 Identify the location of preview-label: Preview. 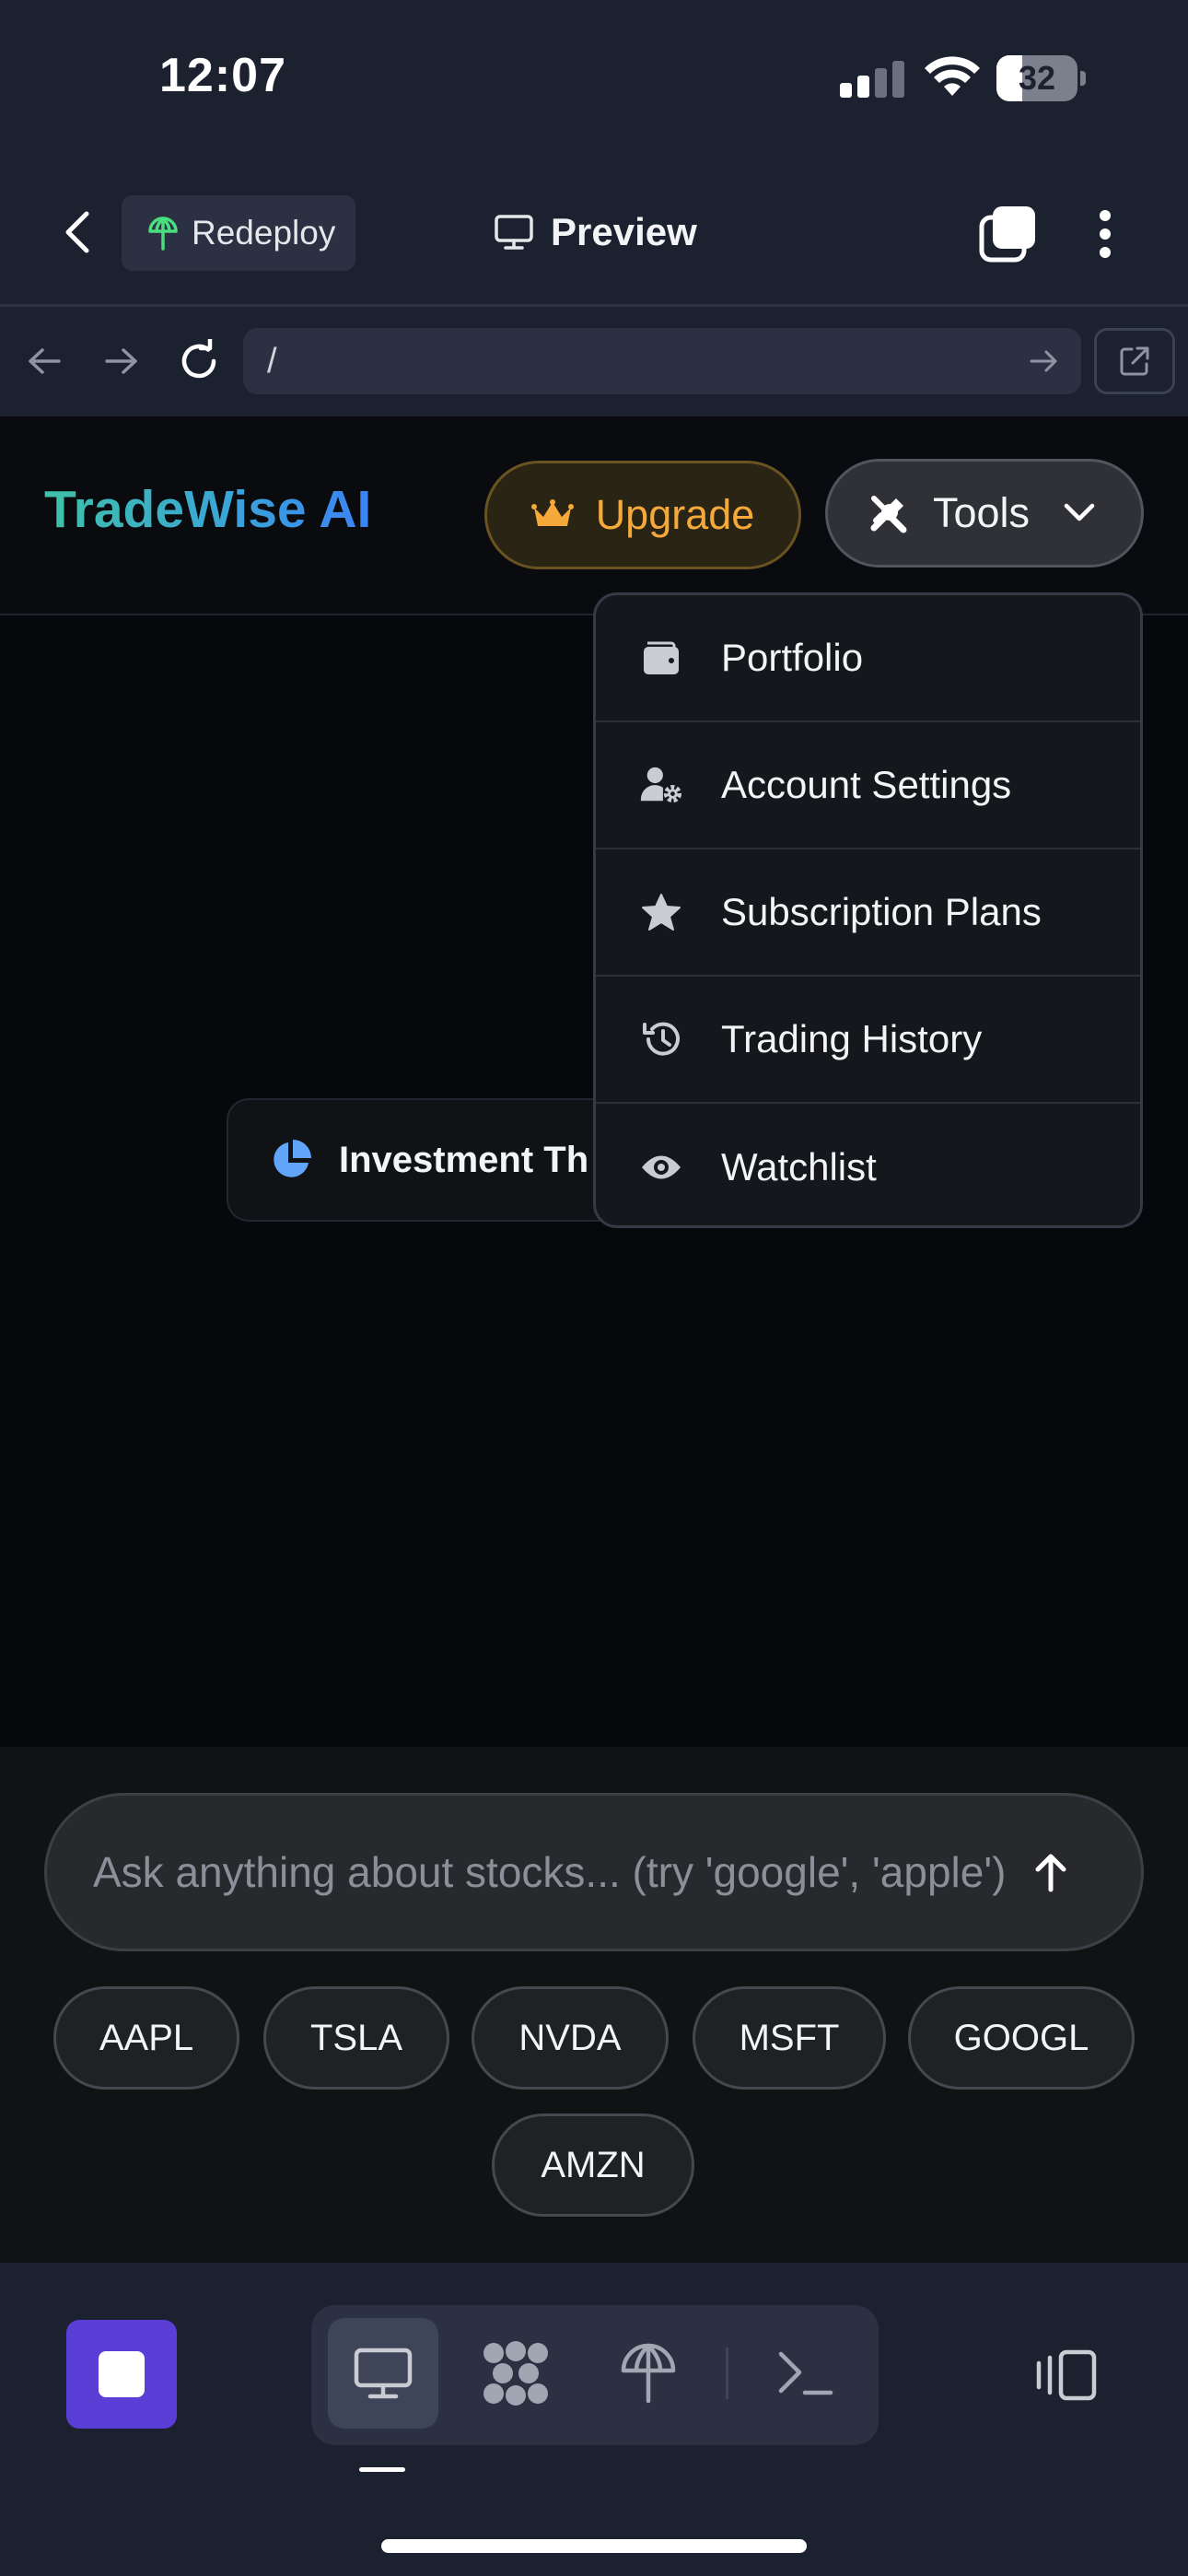
(624, 231).